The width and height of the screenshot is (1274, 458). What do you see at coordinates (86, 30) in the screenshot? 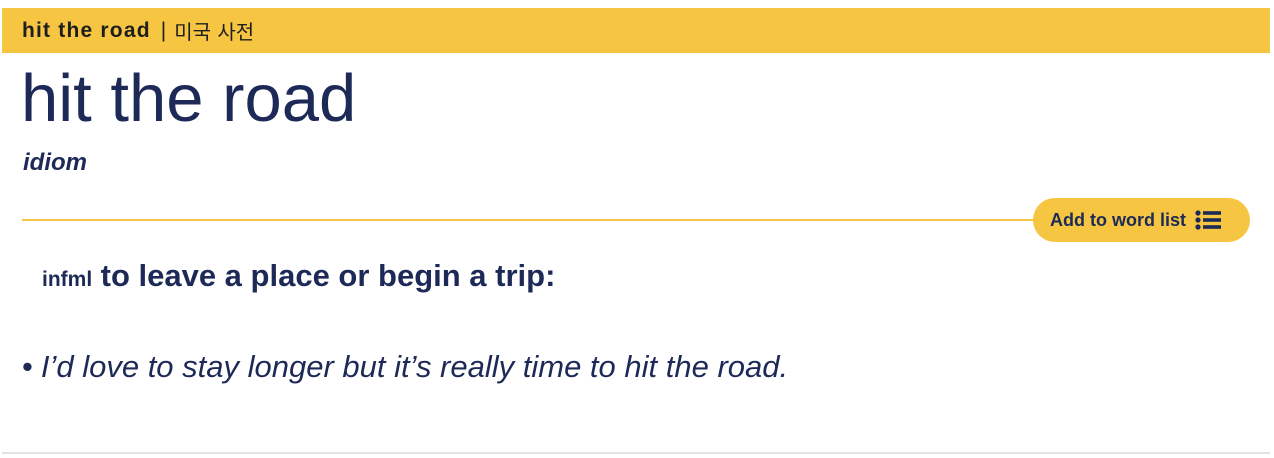
I see `header-headword: hit the road` at bounding box center [86, 30].